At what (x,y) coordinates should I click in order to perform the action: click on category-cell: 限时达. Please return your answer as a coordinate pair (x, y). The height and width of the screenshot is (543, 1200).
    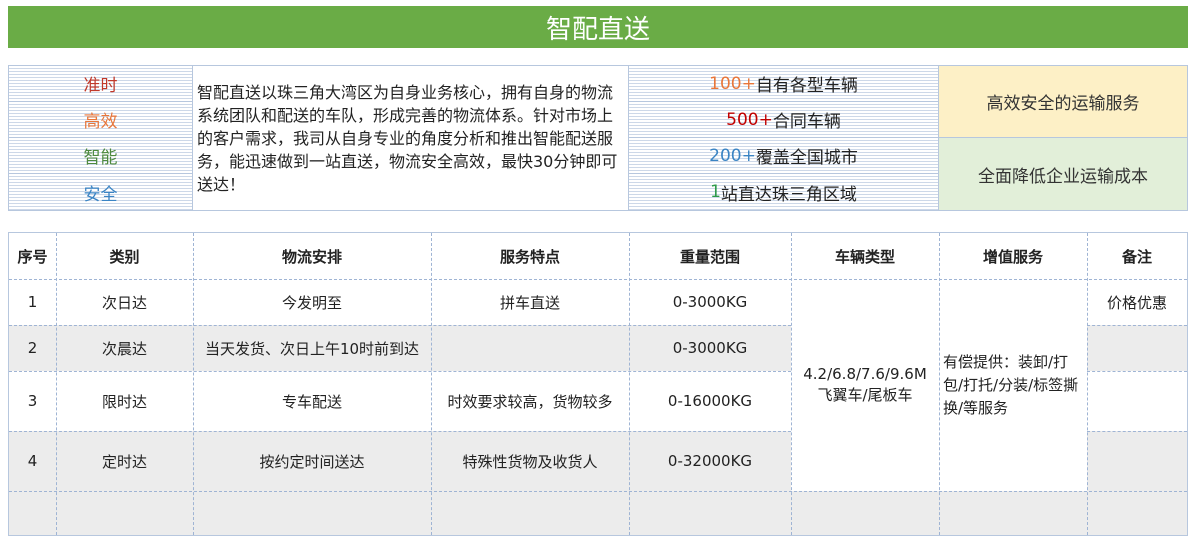
    Looking at the image, I should click on (124, 401).